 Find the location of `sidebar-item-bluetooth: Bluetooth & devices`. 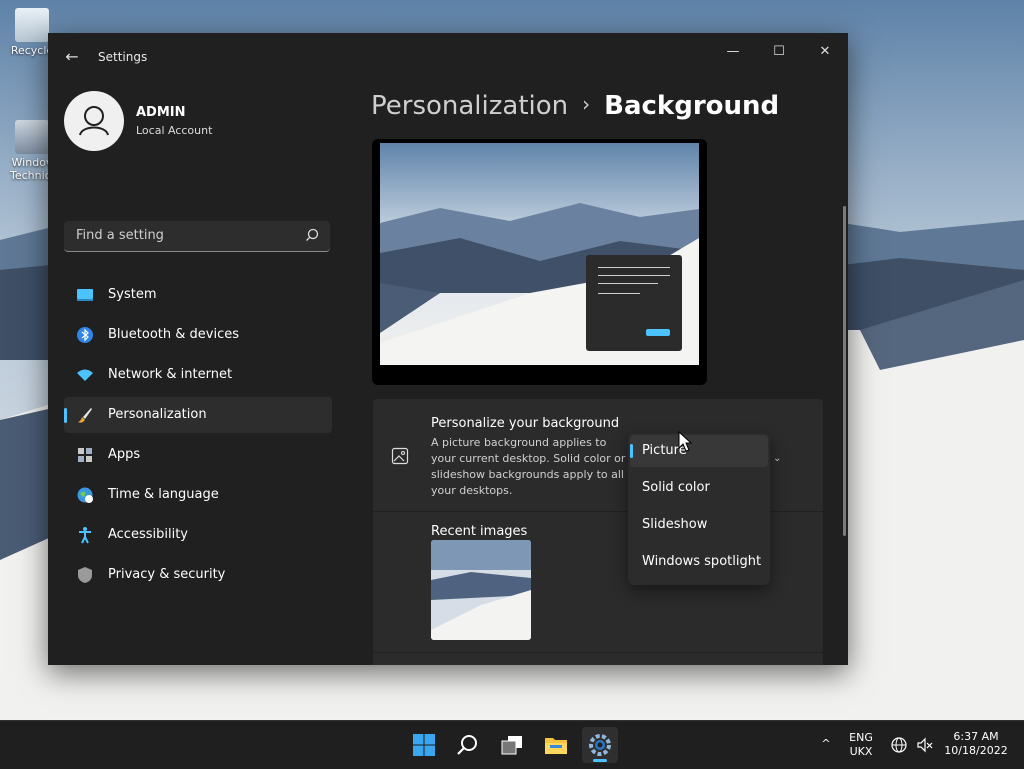

sidebar-item-bluetooth: Bluetooth & devices is located at coordinates (198, 335).